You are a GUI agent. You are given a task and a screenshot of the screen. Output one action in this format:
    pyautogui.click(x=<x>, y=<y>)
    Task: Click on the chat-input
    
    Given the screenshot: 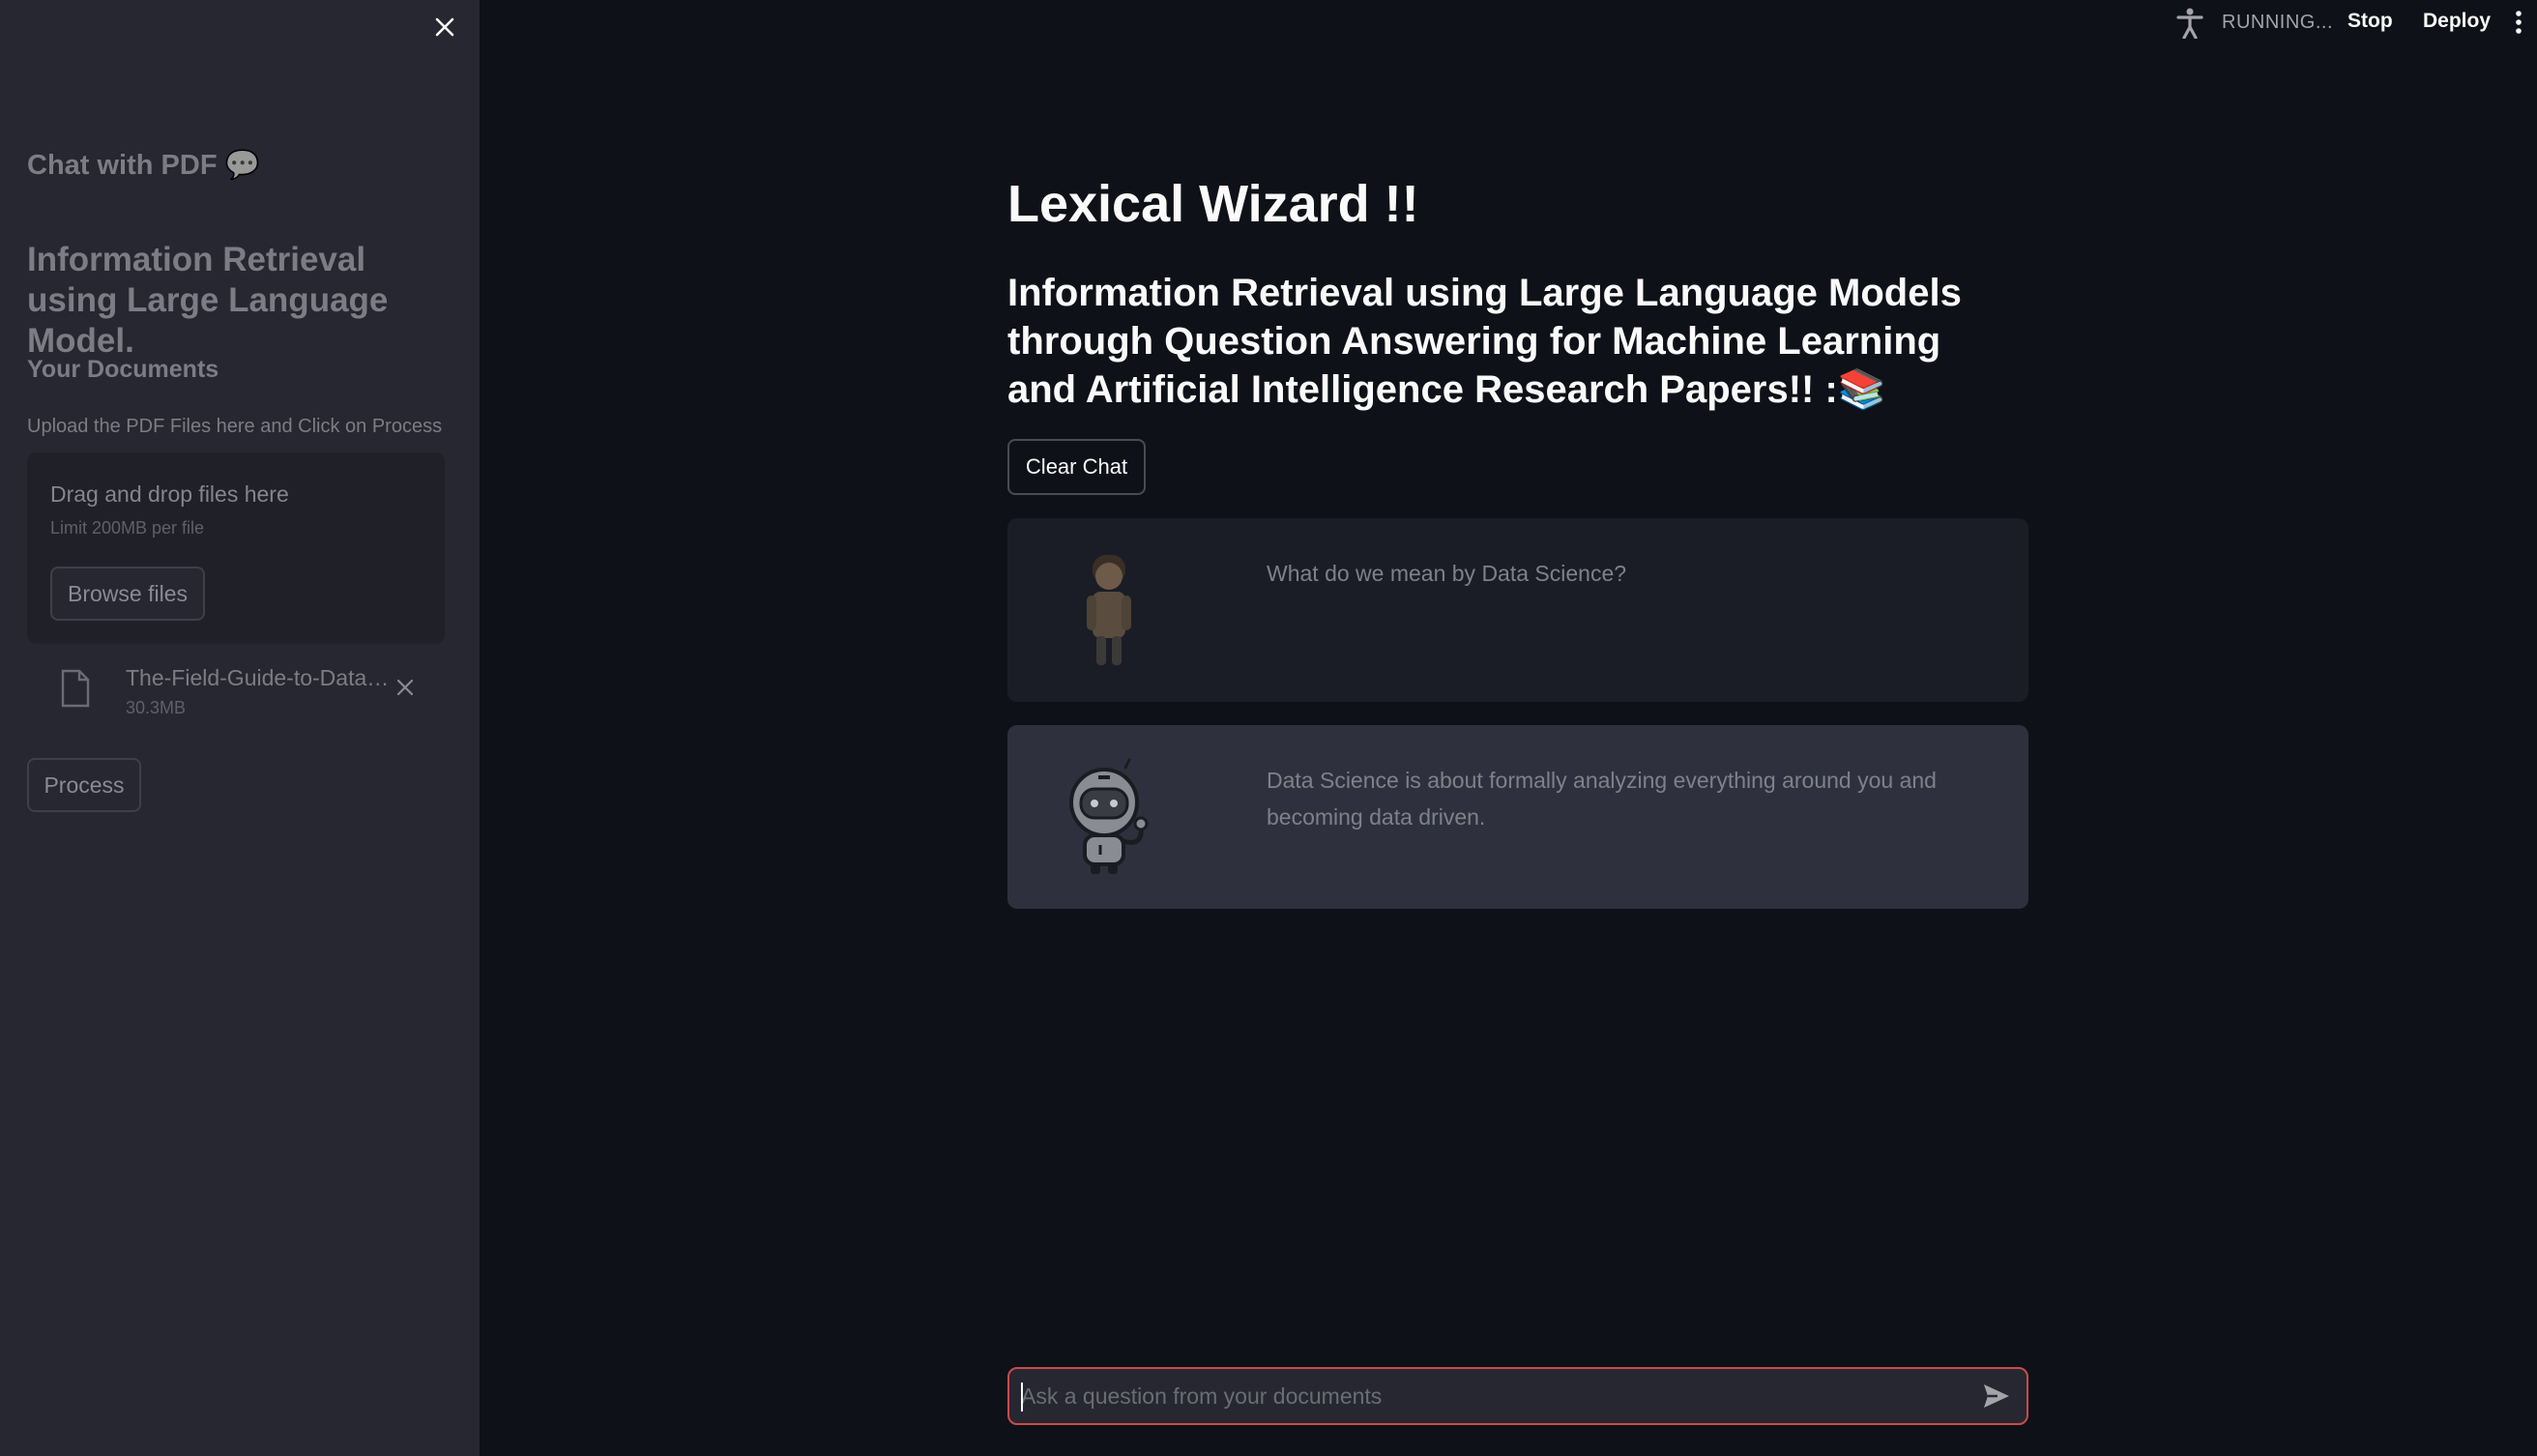 What is the action you would take?
    pyautogui.click(x=1485, y=1396)
    